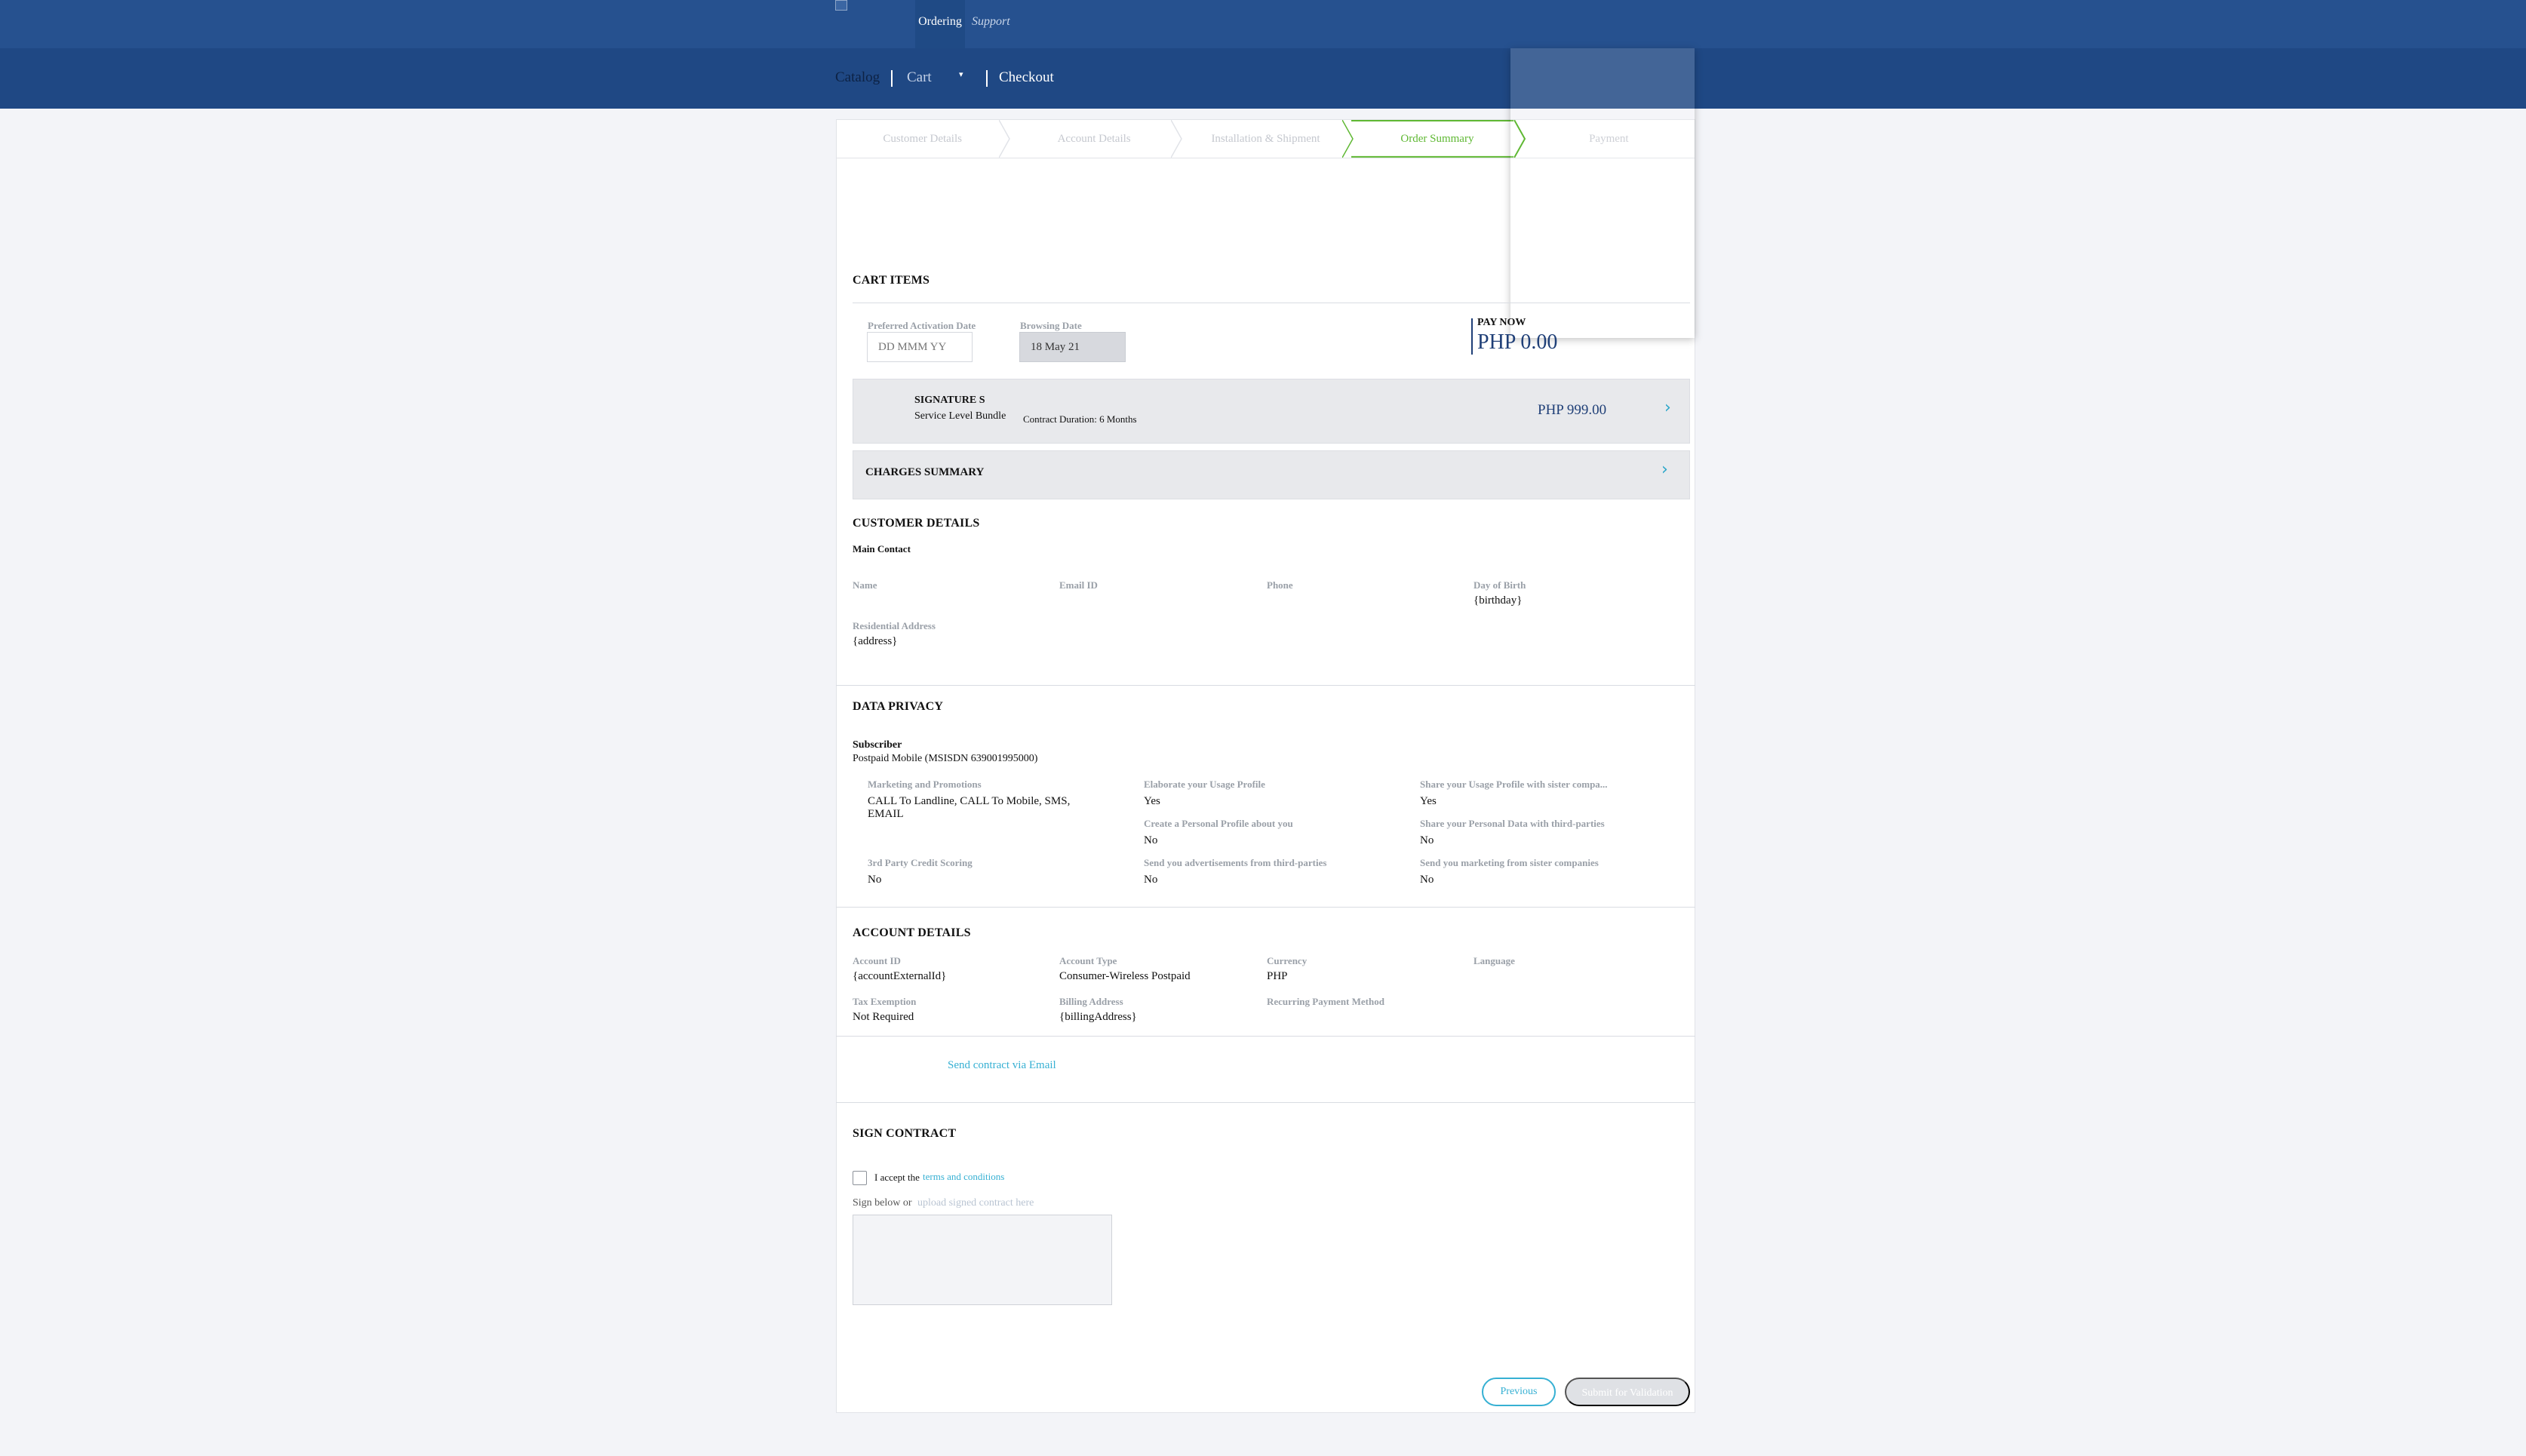  Describe the element at coordinates (860, 1178) in the screenshot. I see `accept-terms-checkbox` at that location.